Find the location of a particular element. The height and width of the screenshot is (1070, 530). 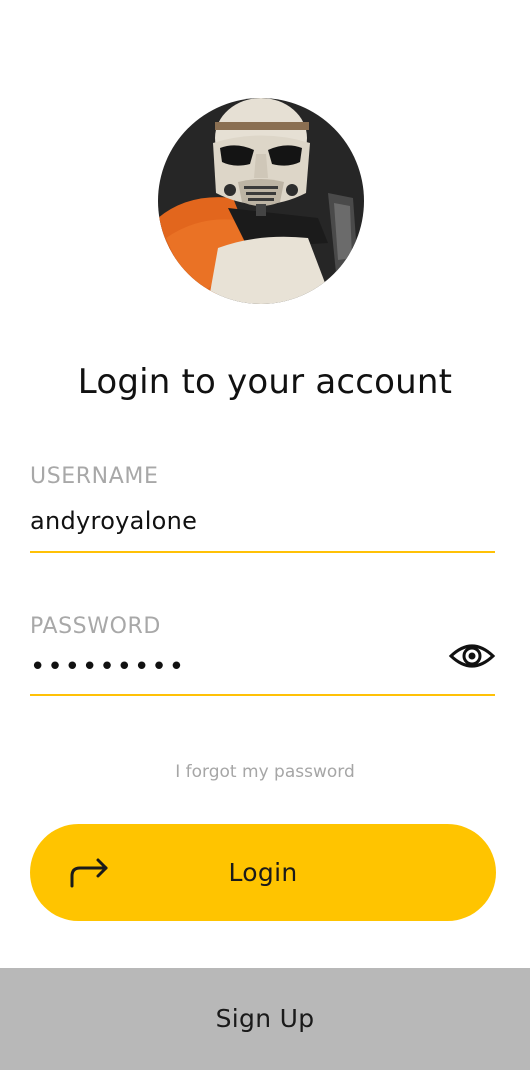

login-button-label: Login is located at coordinates (263, 872).